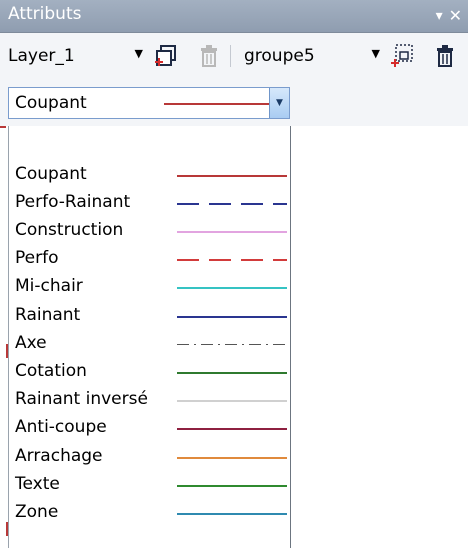  What do you see at coordinates (59, 456) in the screenshot?
I see `list-item-label: Arrachage` at bounding box center [59, 456].